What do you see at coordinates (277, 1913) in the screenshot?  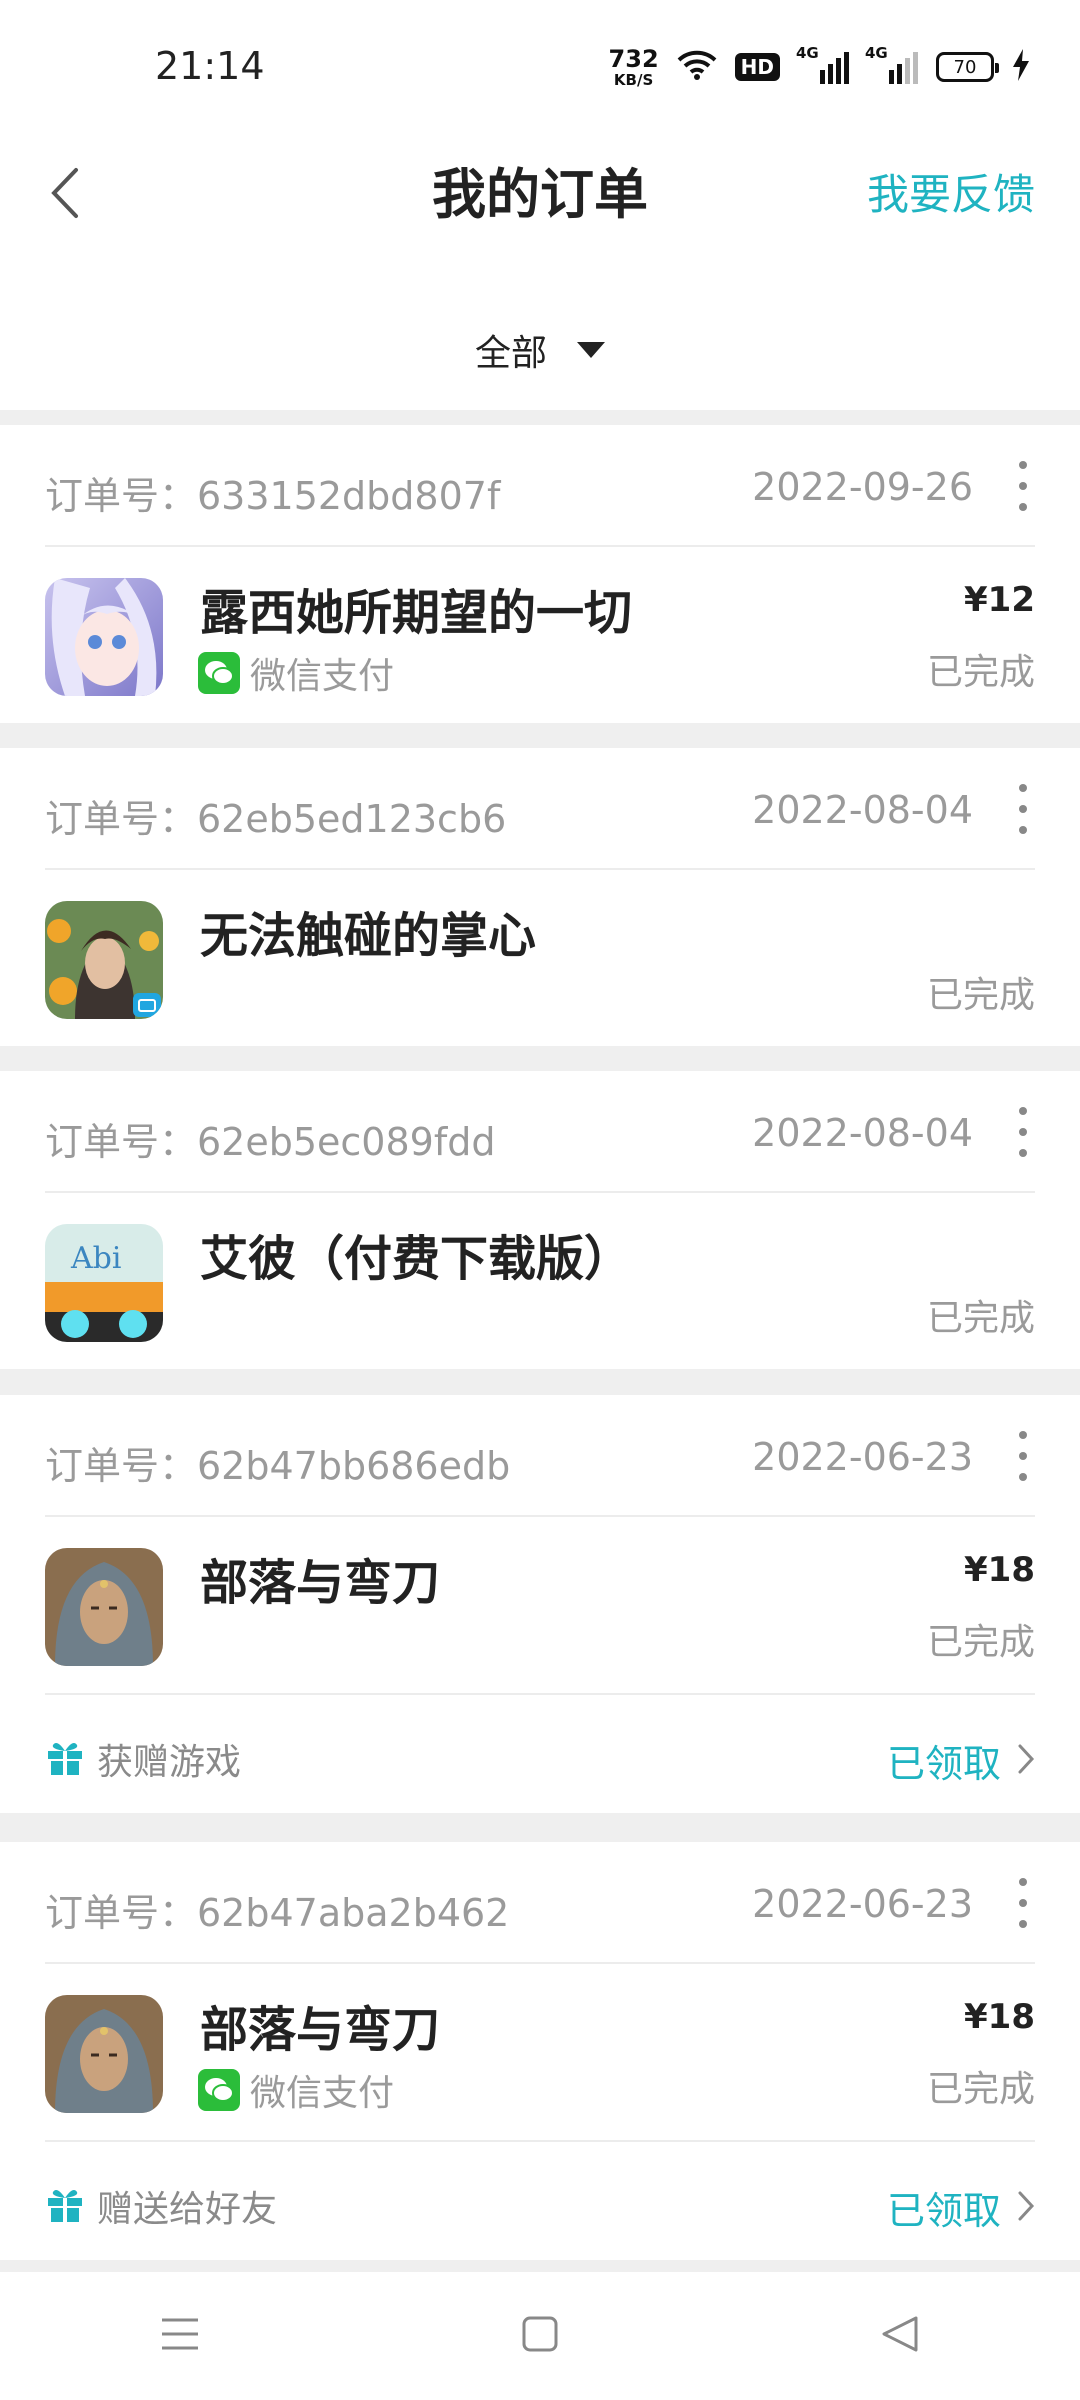 I see `order-number: 订单号：62b47aba2b462` at bounding box center [277, 1913].